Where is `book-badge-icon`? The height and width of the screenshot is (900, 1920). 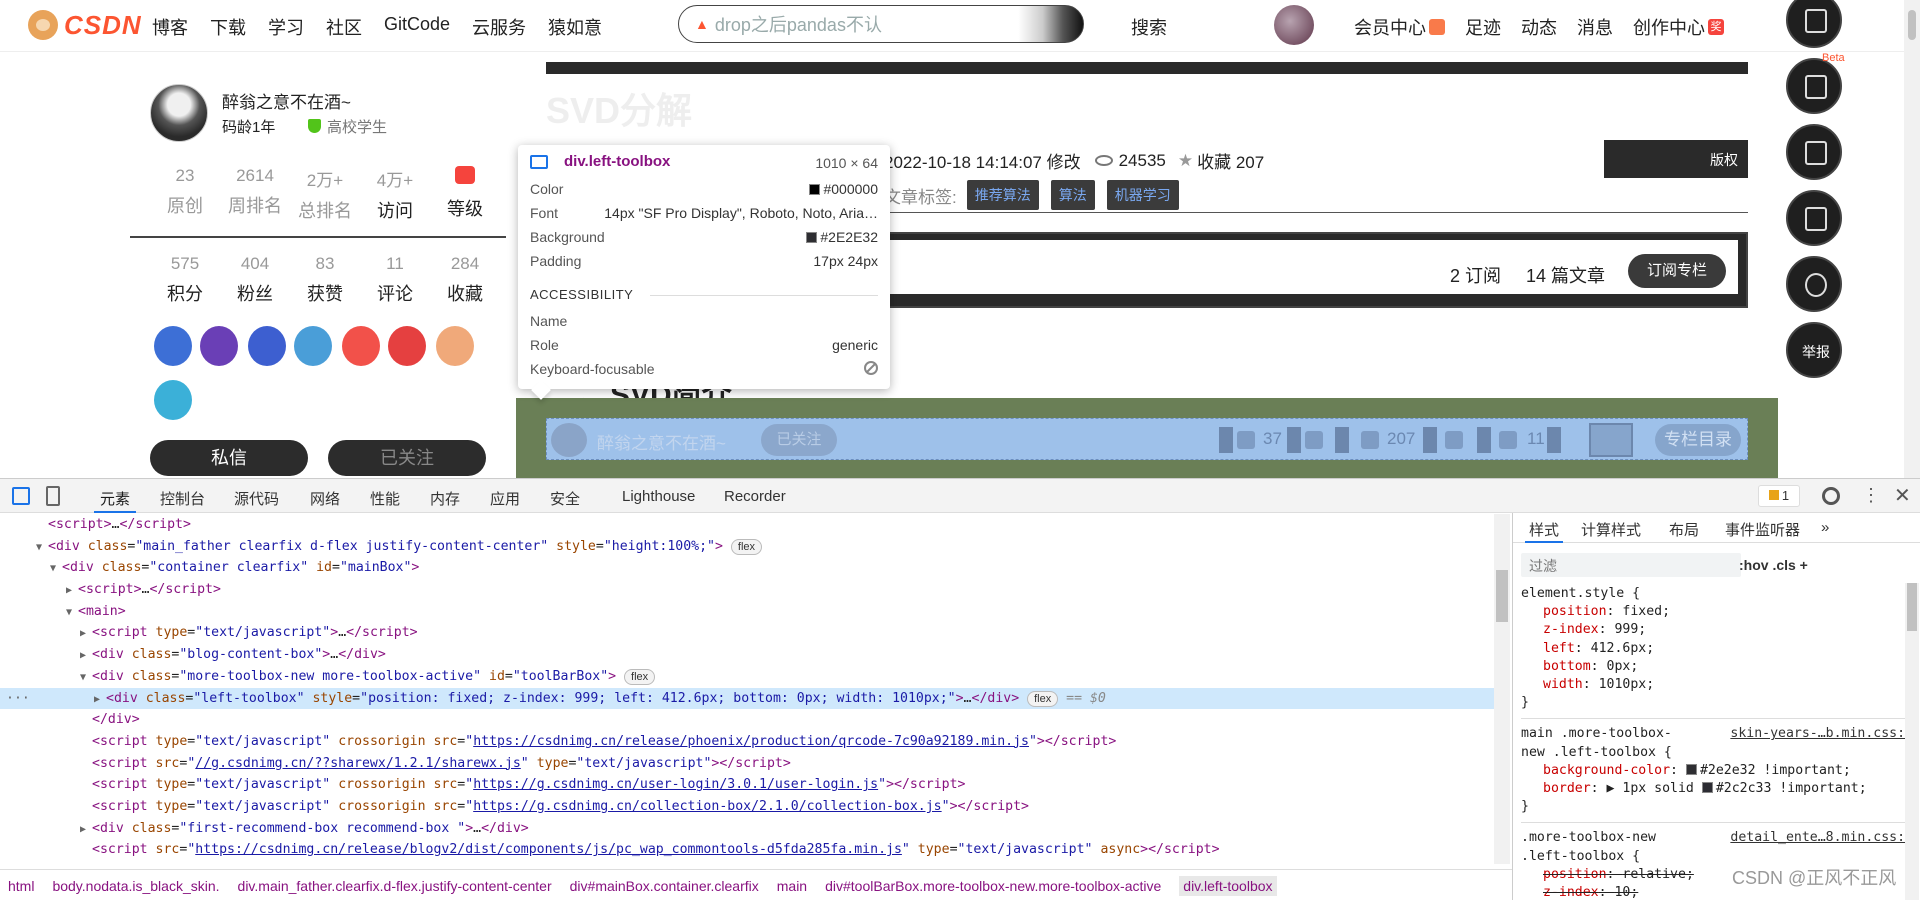
book-badge-icon is located at coordinates (313, 346).